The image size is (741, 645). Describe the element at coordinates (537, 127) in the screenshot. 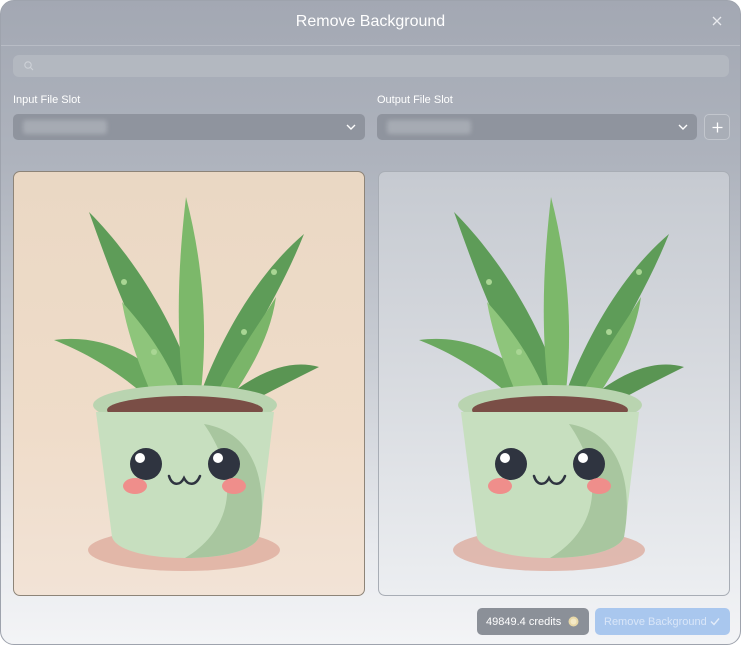

I see `output-slot-select` at that location.